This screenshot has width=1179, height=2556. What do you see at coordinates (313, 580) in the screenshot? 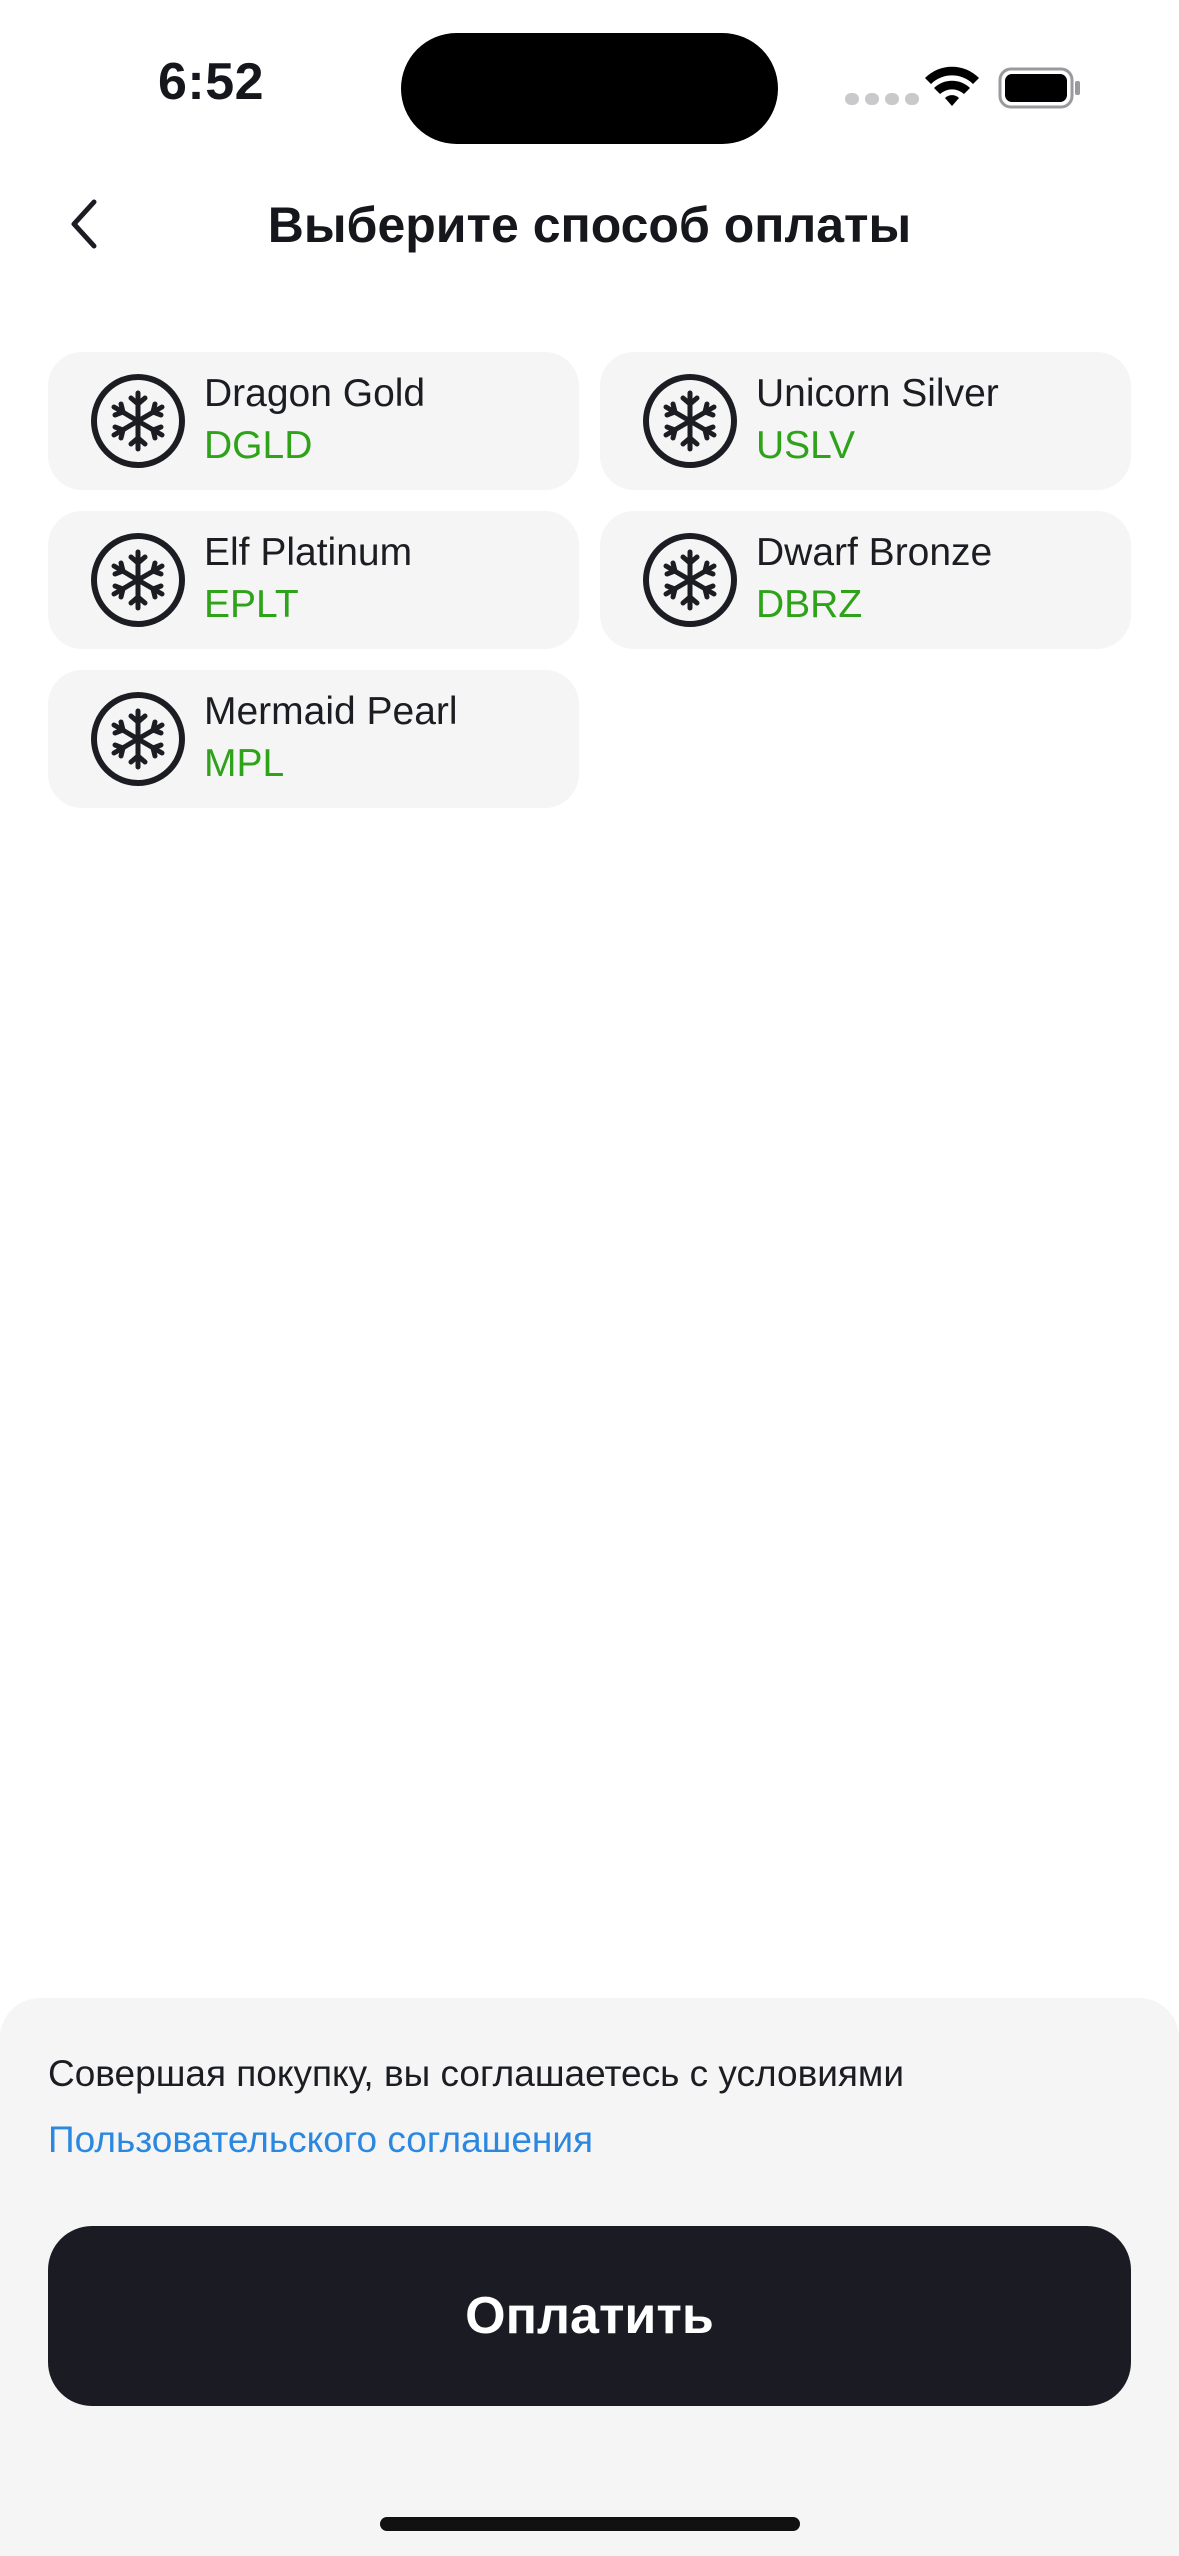
I see `payment-method-elf-platinum: Elf Platinum EPLT` at bounding box center [313, 580].